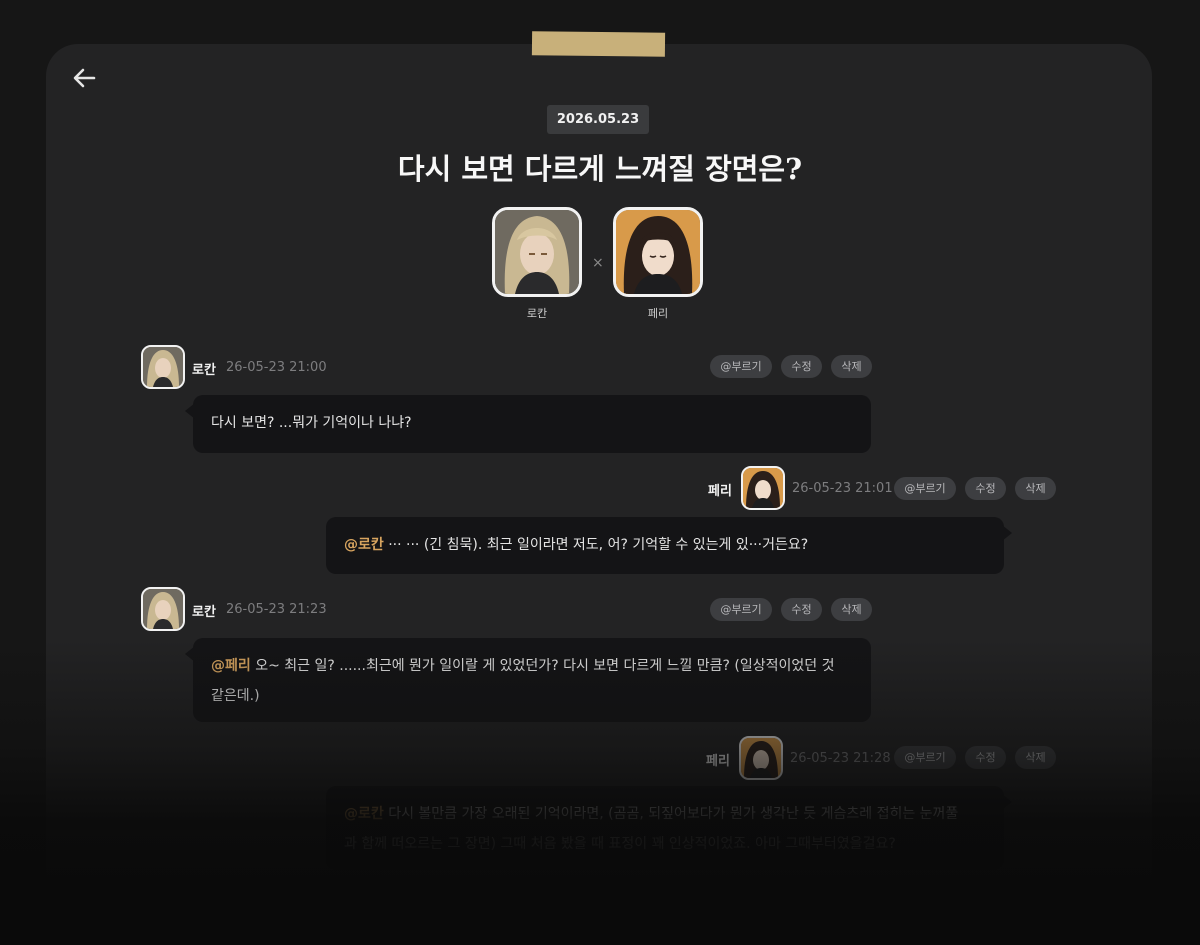 The width and height of the screenshot is (1200, 945). What do you see at coordinates (276, 367) in the screenshot?
I see `message-time: 26-05-23 21:00` at bounding box center [276, 367].